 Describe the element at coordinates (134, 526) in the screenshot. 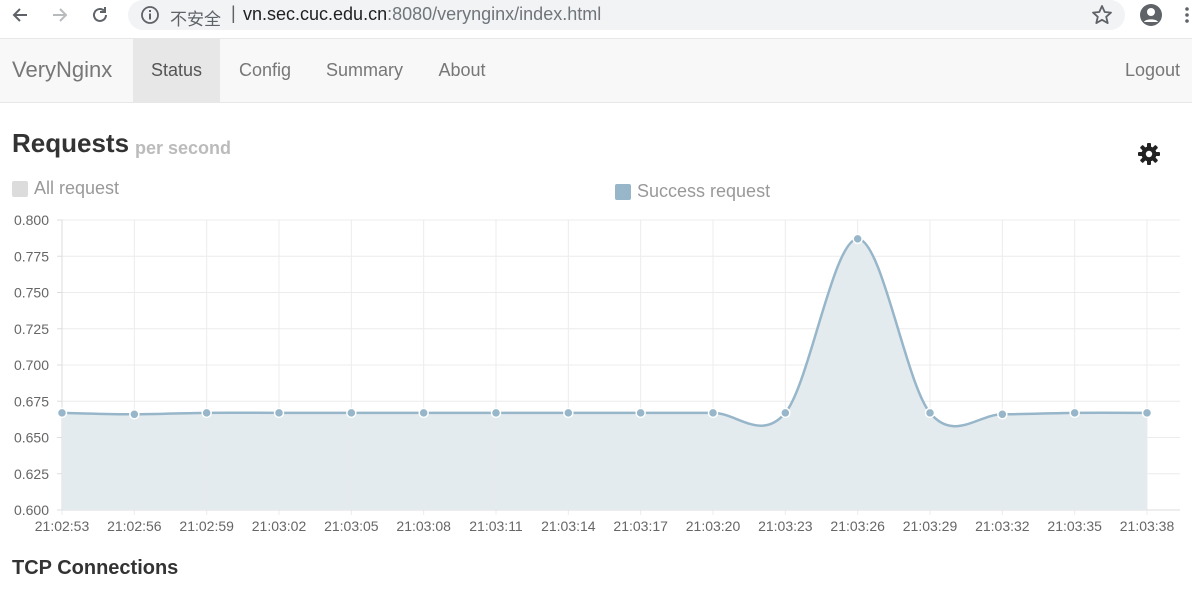

I see `x-tick-label: 21:02:56` at that location.